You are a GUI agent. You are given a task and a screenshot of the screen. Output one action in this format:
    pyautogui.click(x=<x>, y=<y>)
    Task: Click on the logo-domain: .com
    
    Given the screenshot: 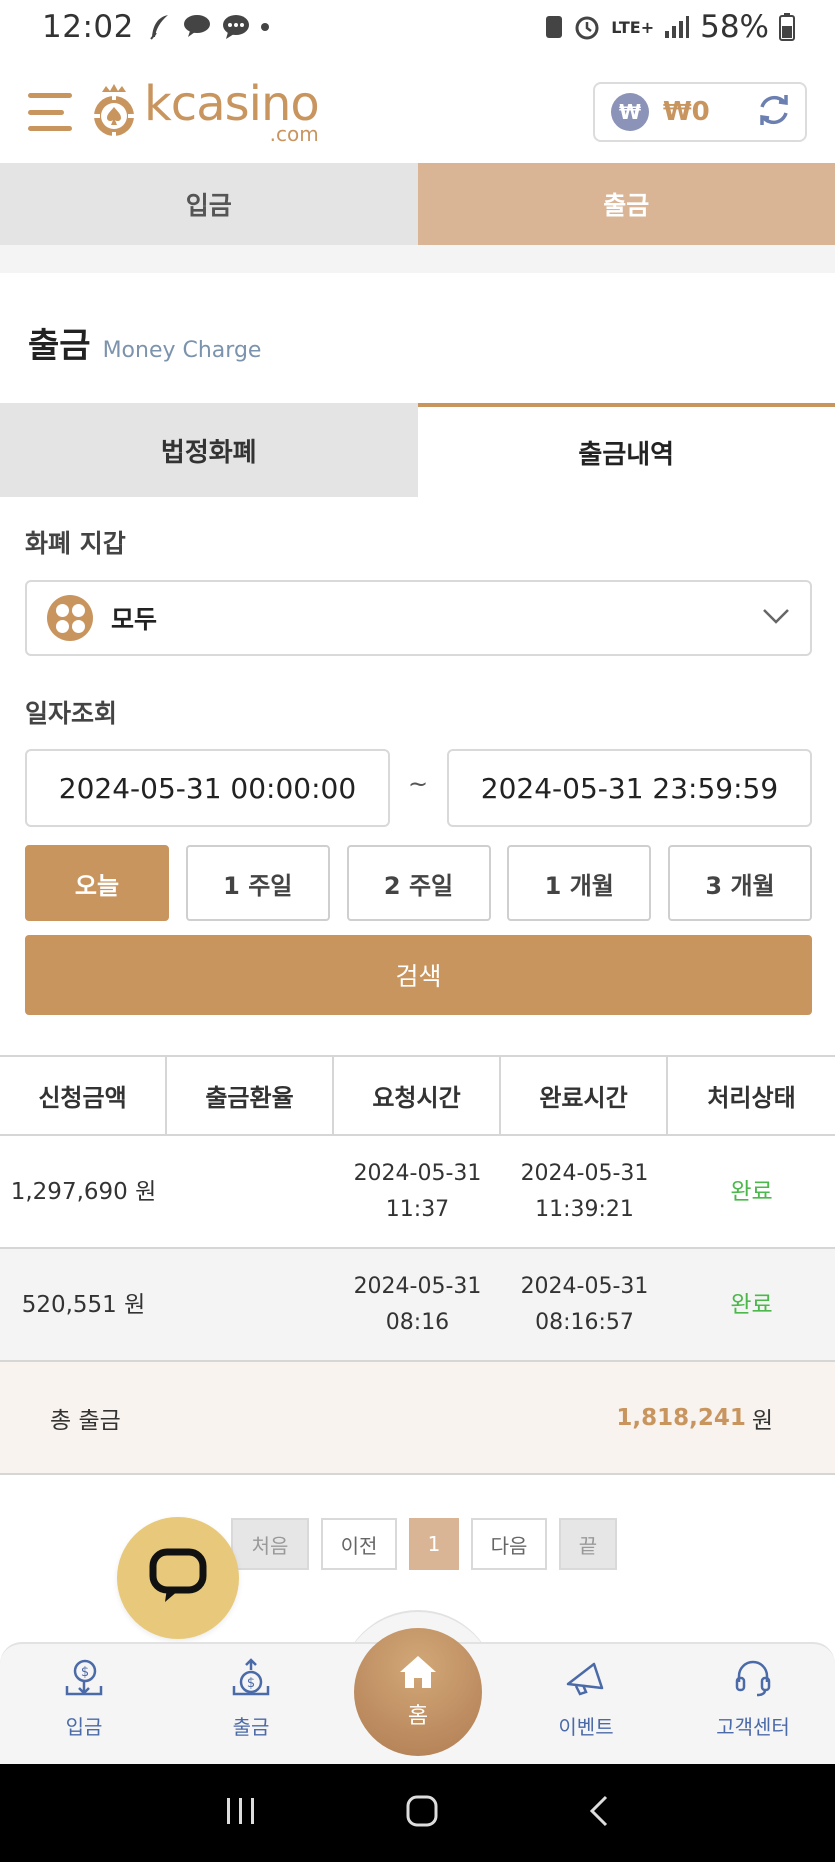 What is the action you would take?
    pyautogui.click(x=294, y=134)
    